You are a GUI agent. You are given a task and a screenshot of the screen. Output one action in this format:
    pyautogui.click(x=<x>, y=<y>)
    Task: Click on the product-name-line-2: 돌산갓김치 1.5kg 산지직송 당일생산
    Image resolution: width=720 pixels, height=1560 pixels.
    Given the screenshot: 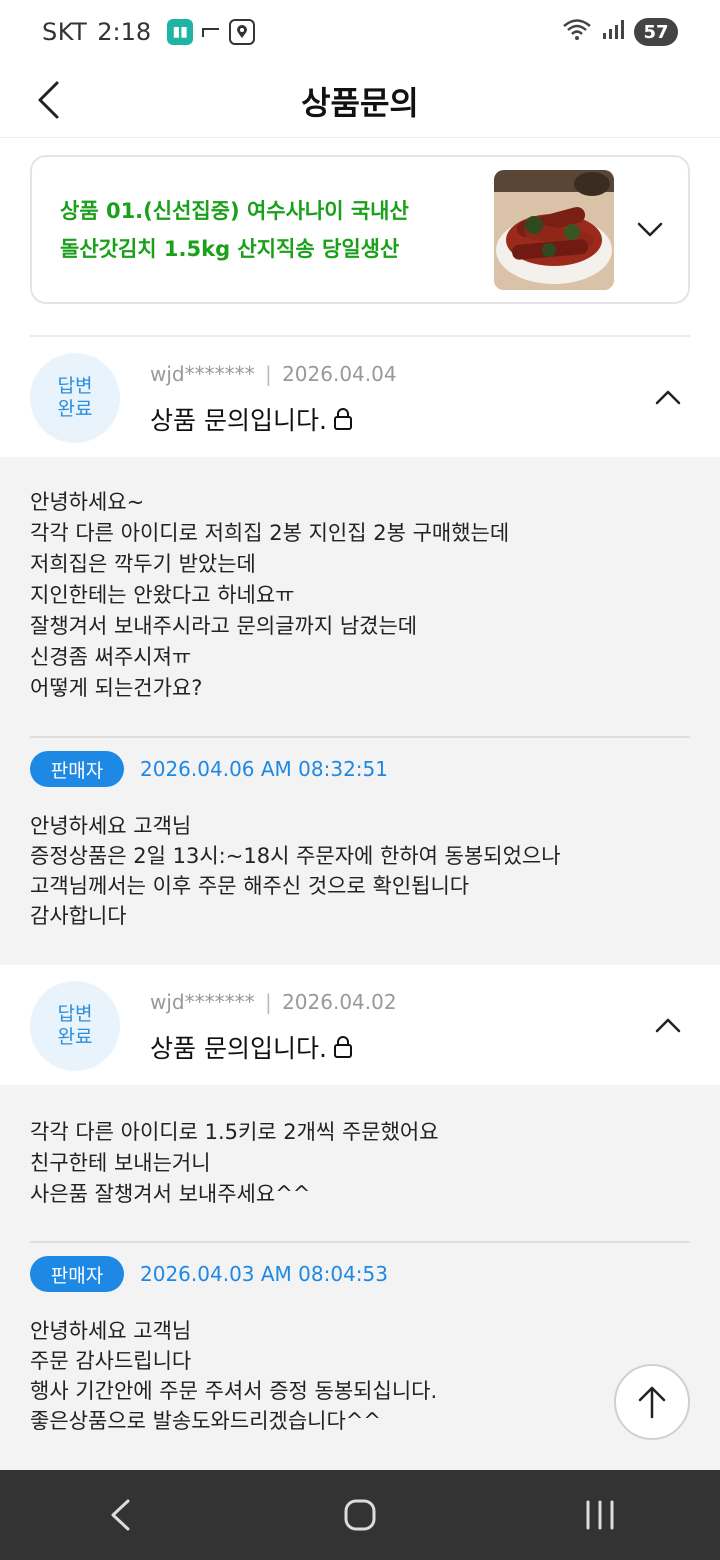 What is the action you would take?
    pyautogui.click(x=230, y=248)
    